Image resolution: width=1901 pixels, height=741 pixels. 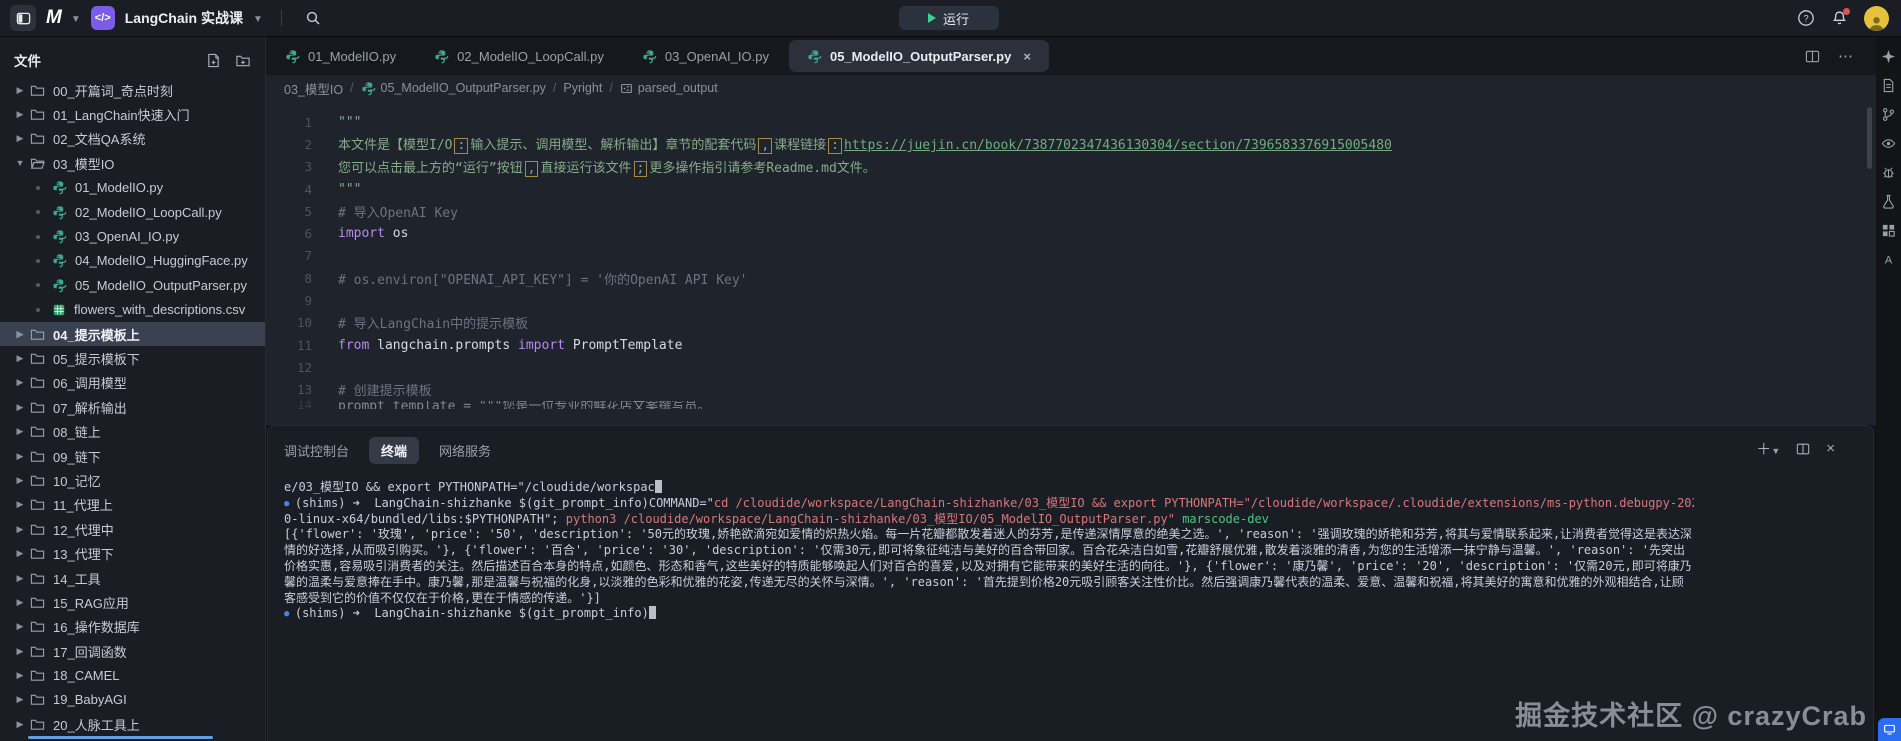 I want to click on preview-eye-icon, so click(x=1888, y=143).